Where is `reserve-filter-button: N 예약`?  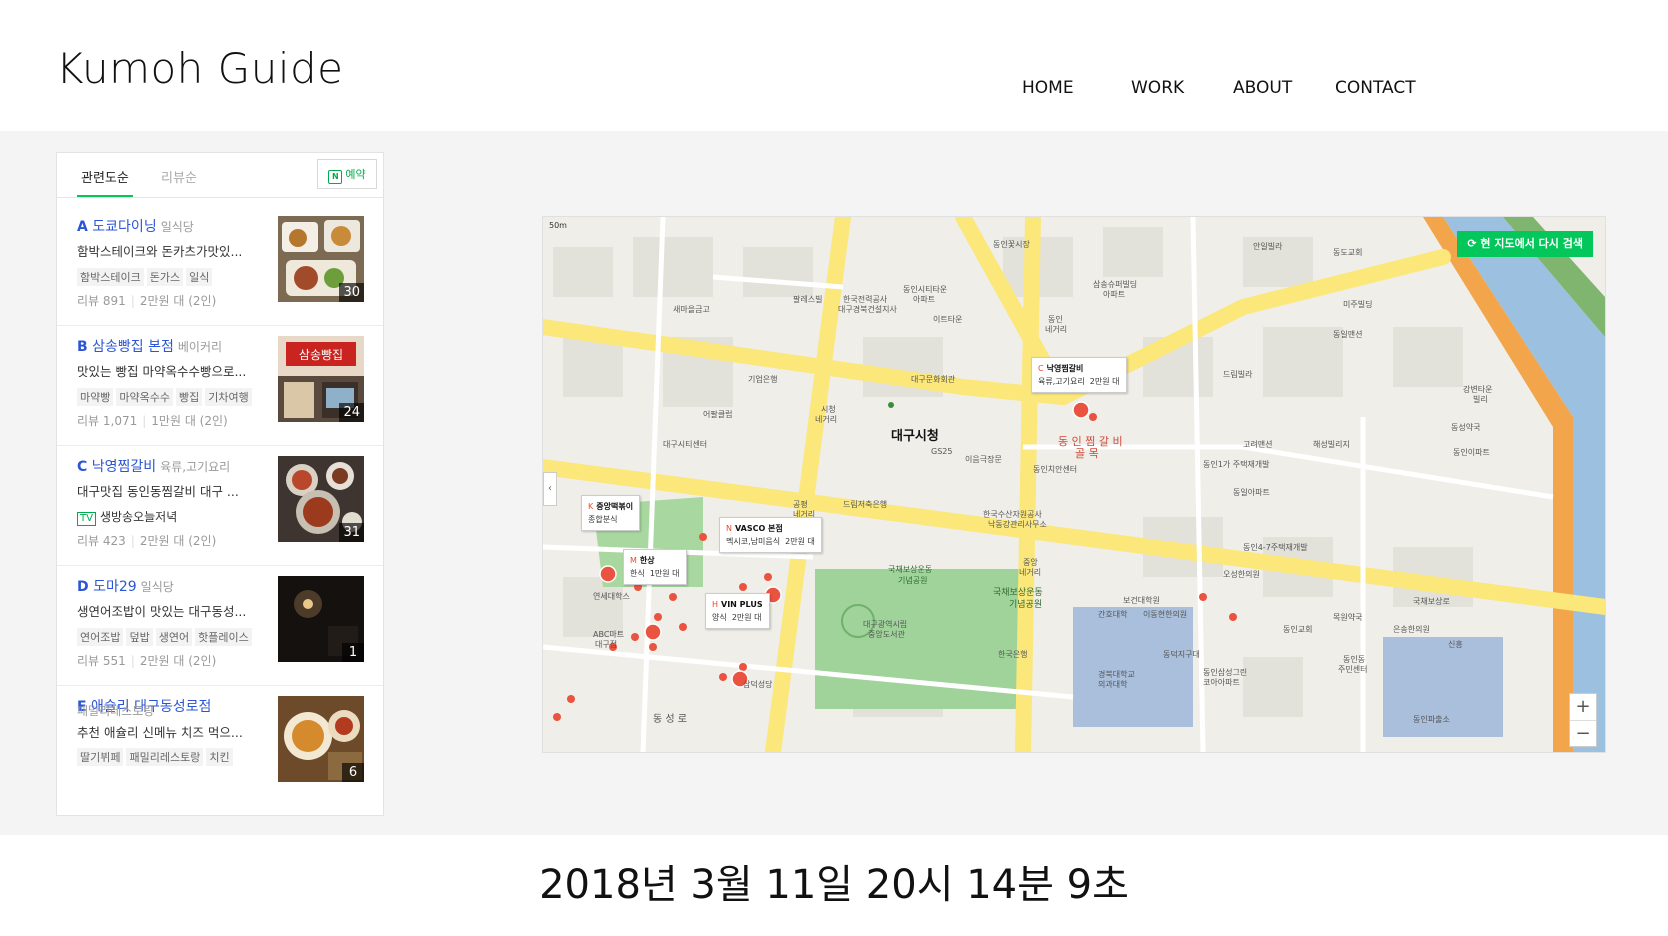
reserve-filter-button: N 예약 is located at coordinates (347, 174).